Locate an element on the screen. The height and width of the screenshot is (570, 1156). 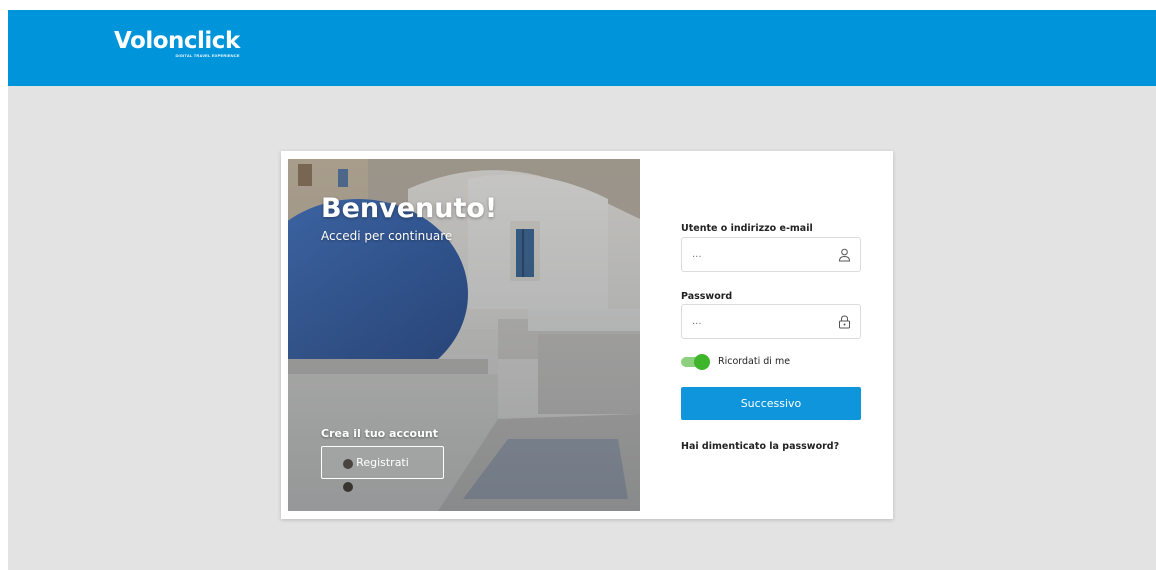
top-bar: Volonclick DIGITAL TRAVEL EXPERIENCE is located at coordinates (582, 48).